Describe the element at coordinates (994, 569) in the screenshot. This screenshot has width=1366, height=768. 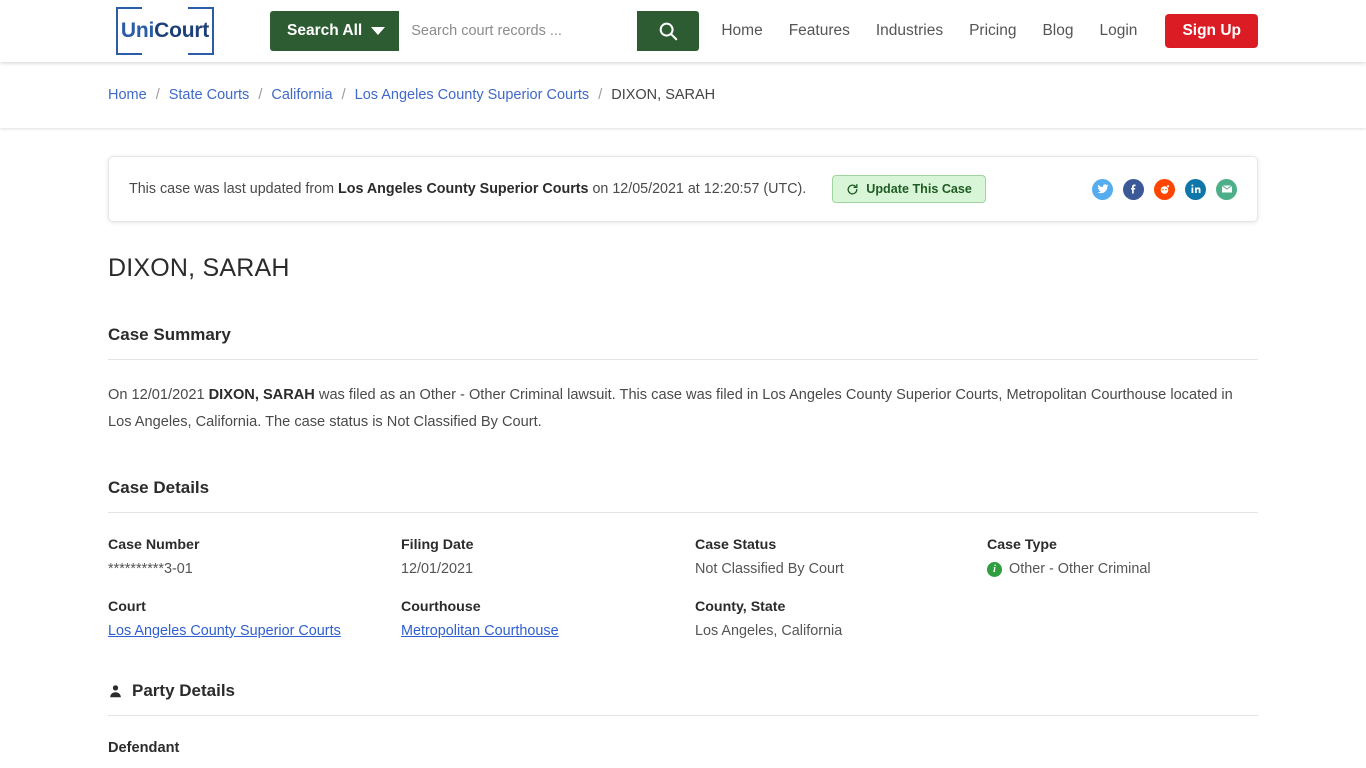
I see `info-icon: i` at that location.